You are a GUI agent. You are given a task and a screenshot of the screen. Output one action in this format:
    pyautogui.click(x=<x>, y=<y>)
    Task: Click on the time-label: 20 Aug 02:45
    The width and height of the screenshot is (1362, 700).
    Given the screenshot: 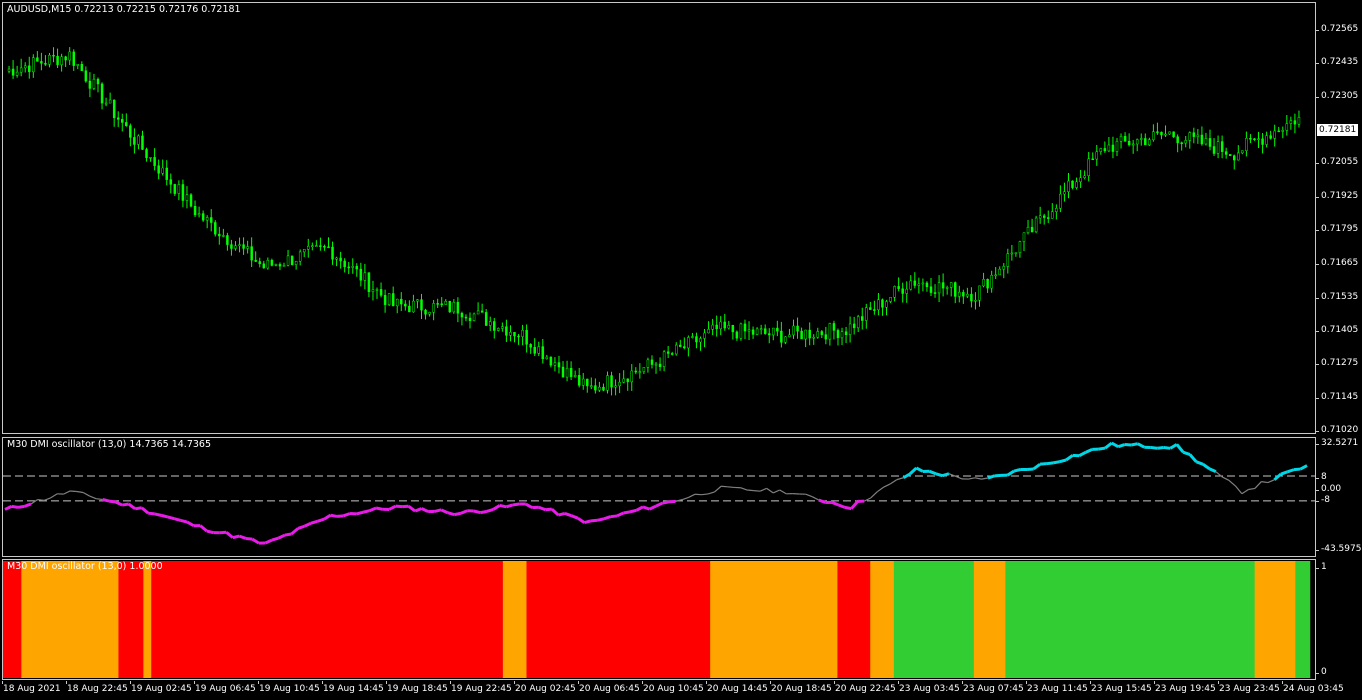 What is the action you would take?
    pyautogui.click(x=545, y=687)
    